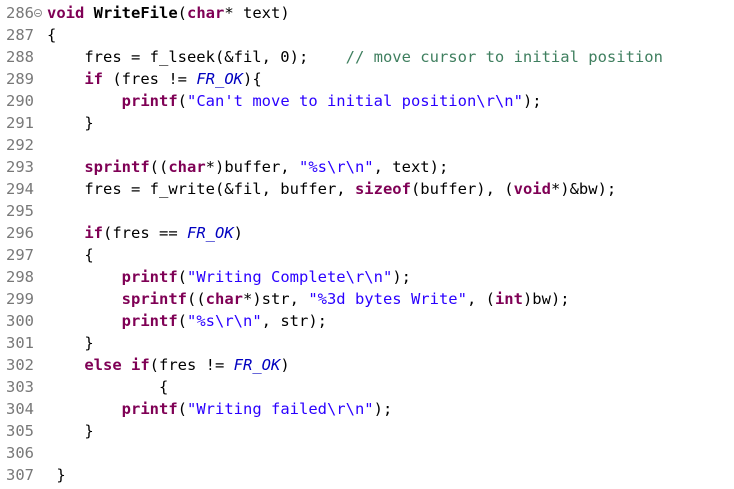  I want to click on code-text: void WriteFile(char* text), so click(168, 13).